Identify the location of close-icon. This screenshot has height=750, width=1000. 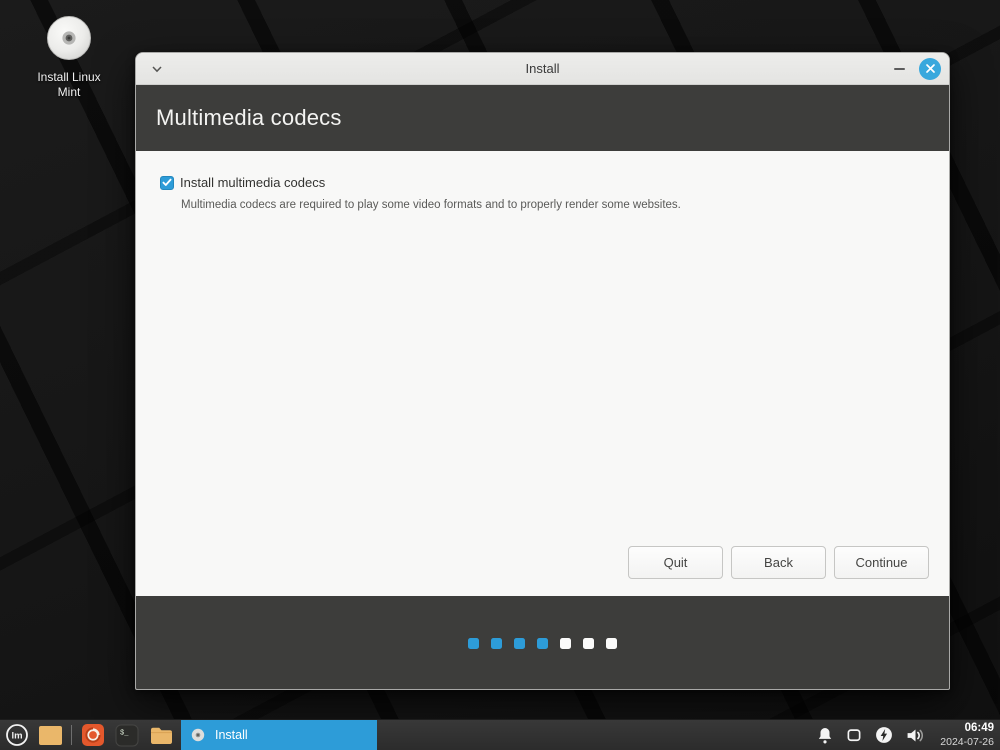
(930, 68).